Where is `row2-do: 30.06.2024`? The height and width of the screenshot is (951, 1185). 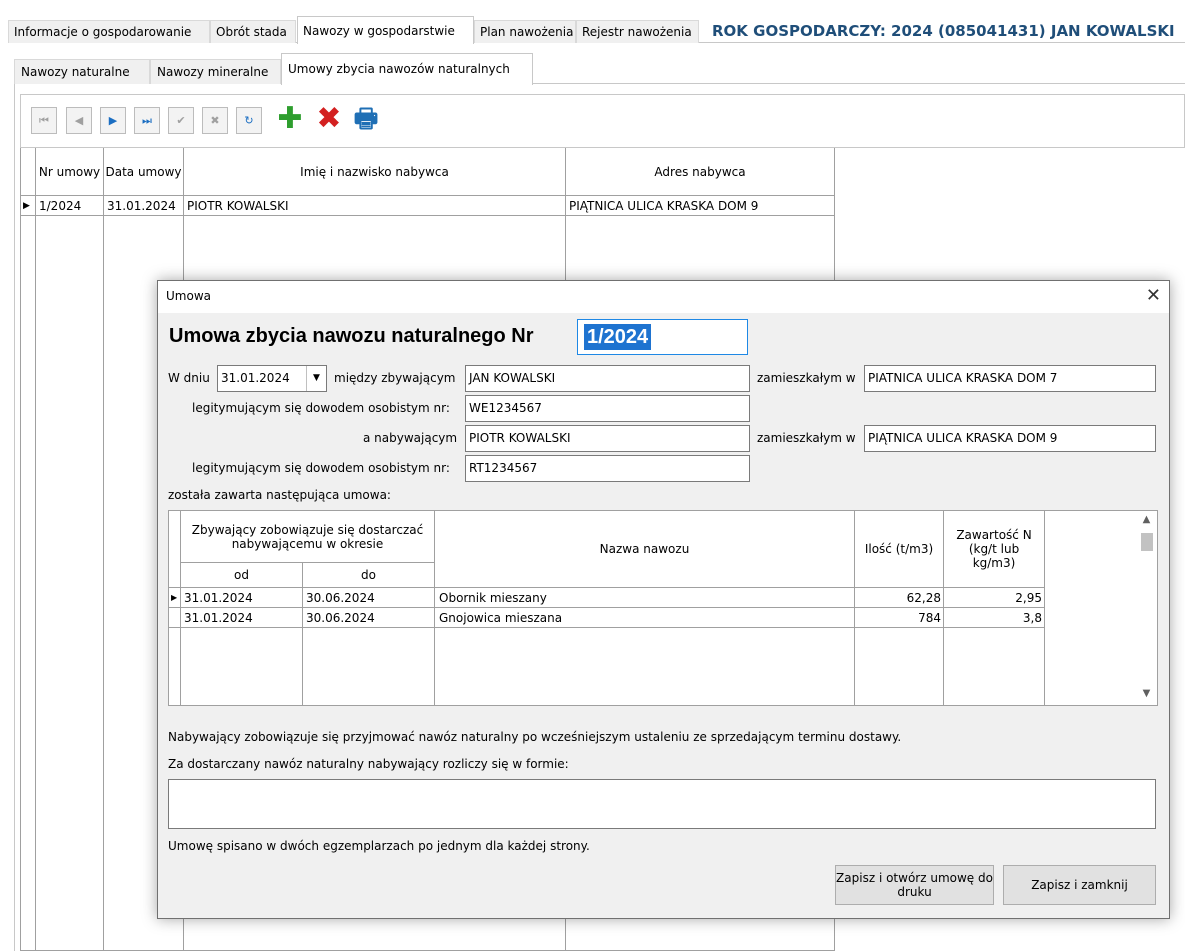 row2-do: 30.06.2024 is located at coordinates (369, 618).